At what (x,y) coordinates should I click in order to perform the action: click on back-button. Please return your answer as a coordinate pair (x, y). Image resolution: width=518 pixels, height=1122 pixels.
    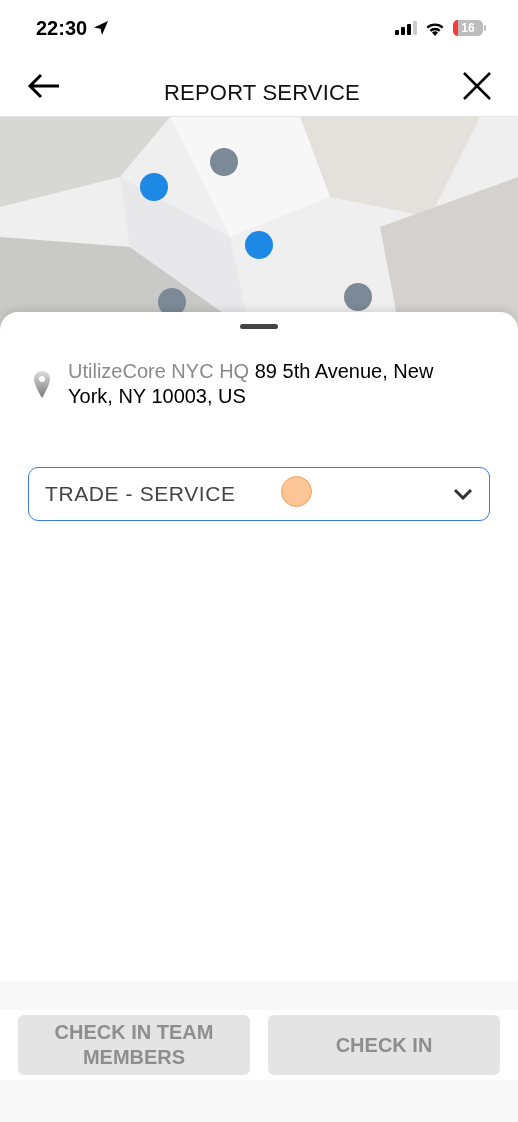
    Looking at the image, I should click on (44, 86).